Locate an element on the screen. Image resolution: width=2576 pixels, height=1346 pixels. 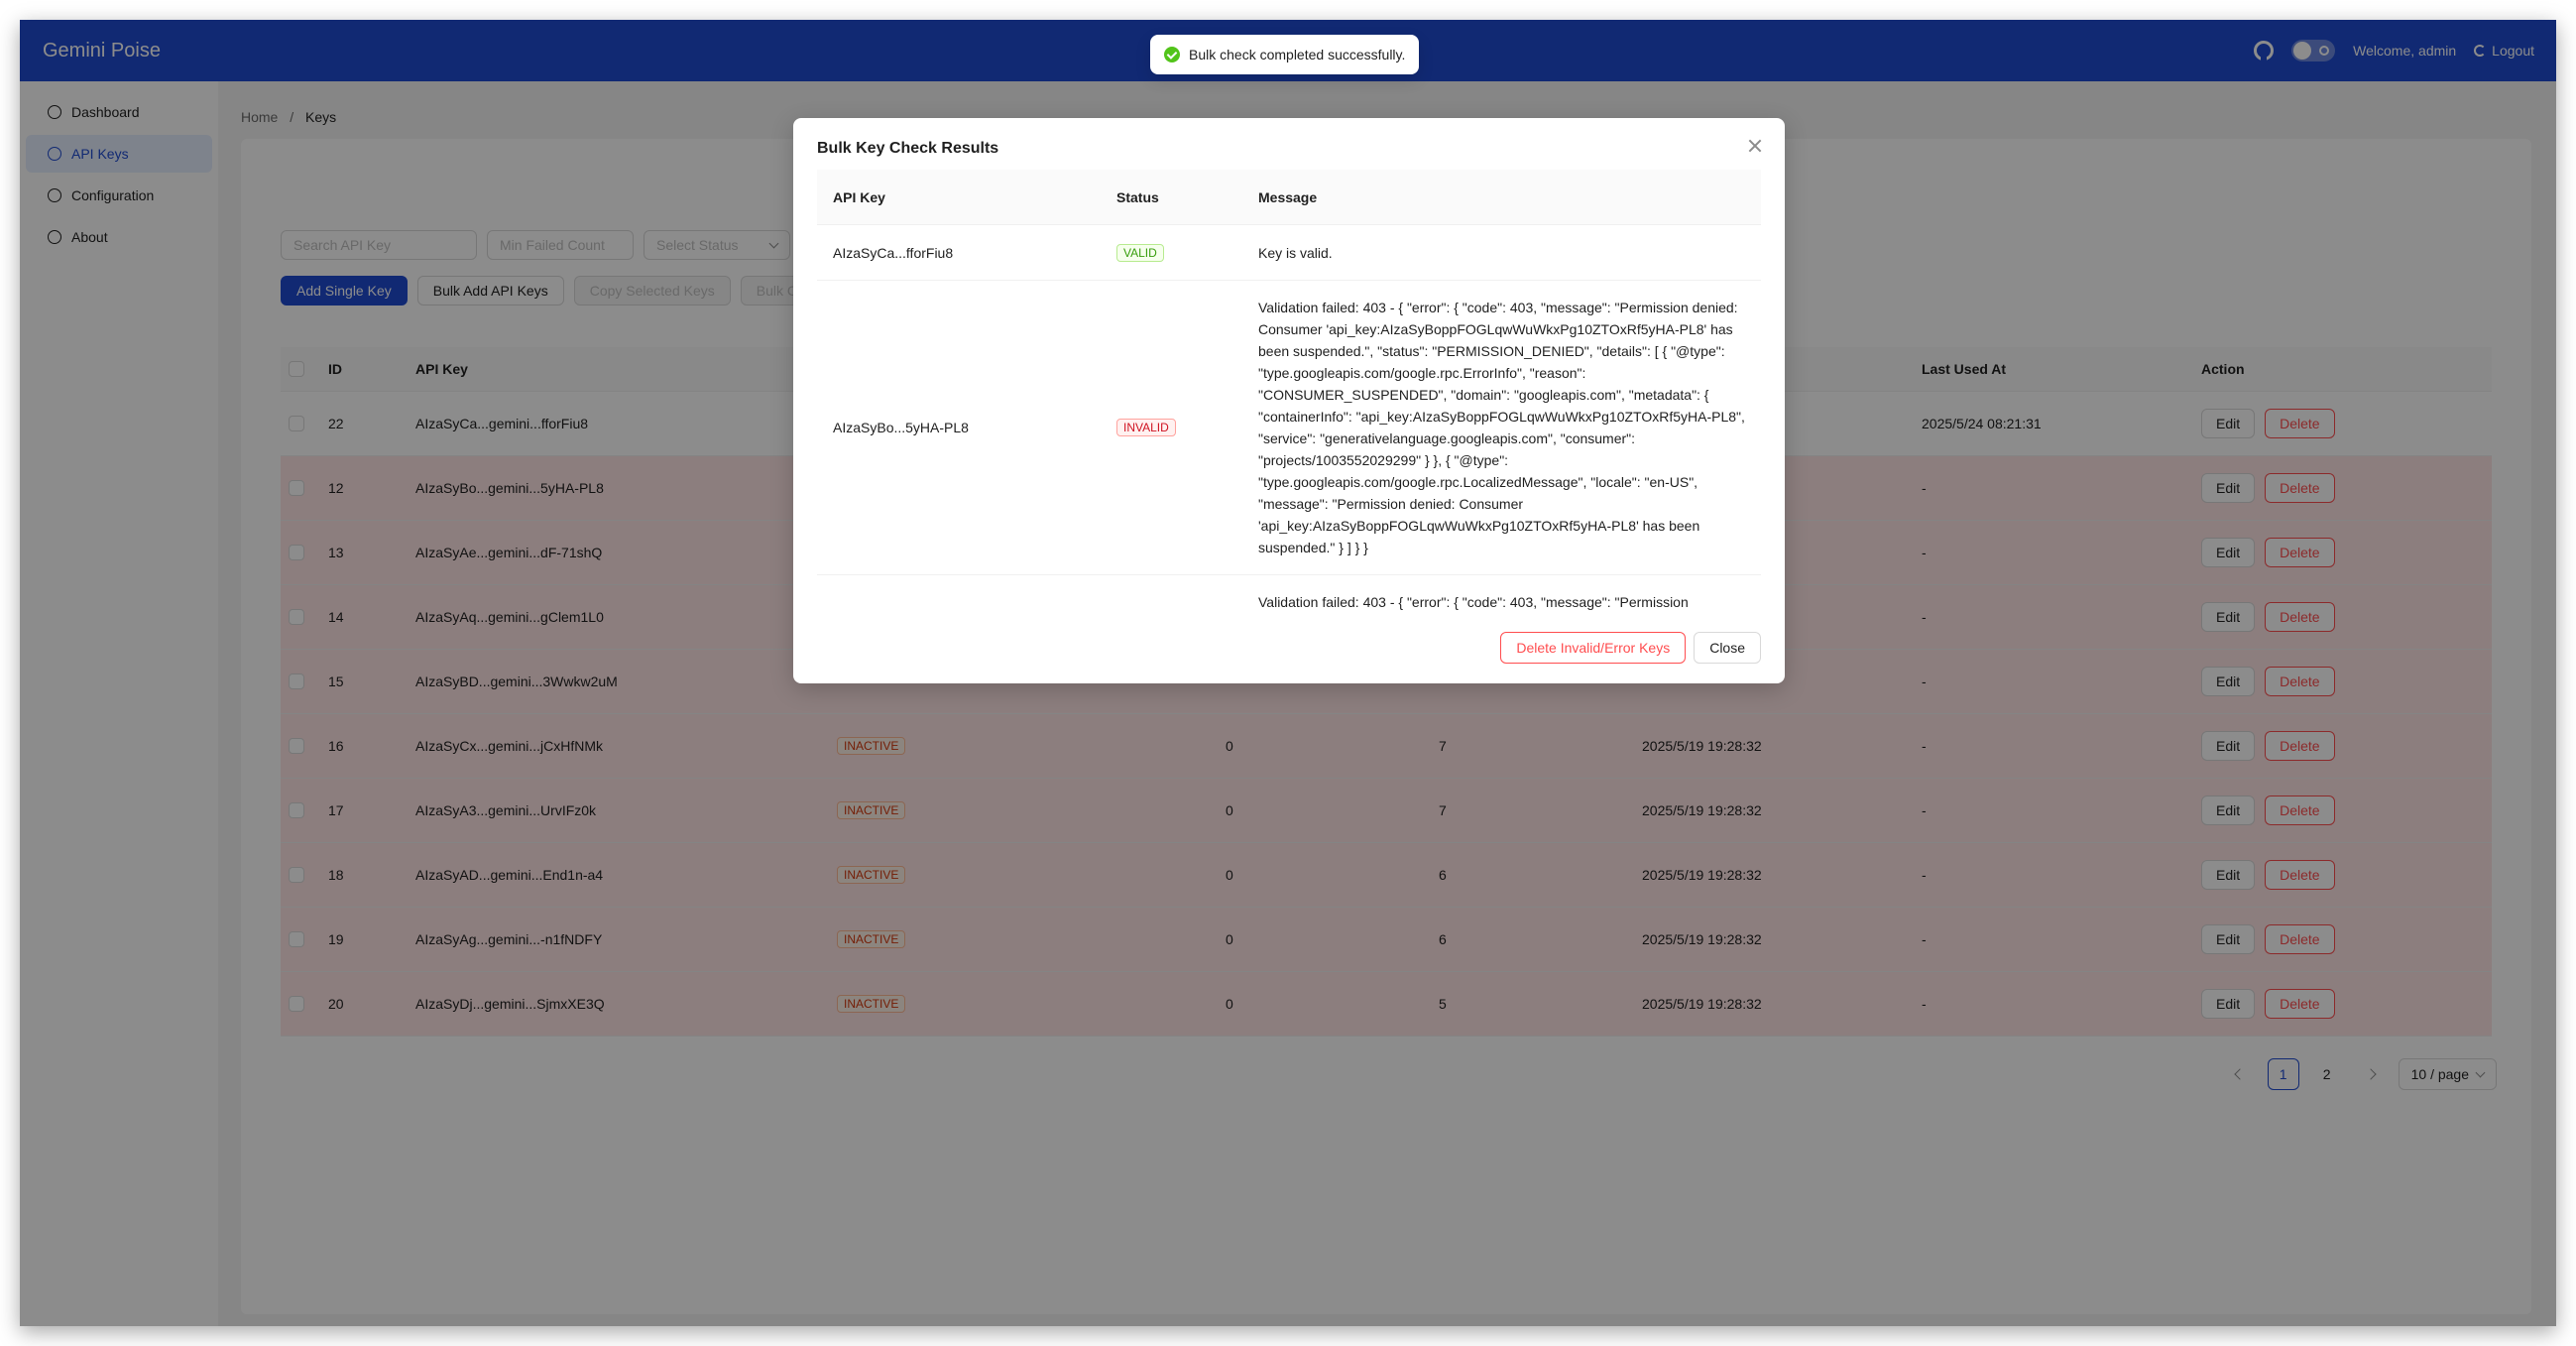
result-key: AIzaSyCa...fforFiu8 is located at coordinates (894, 252).